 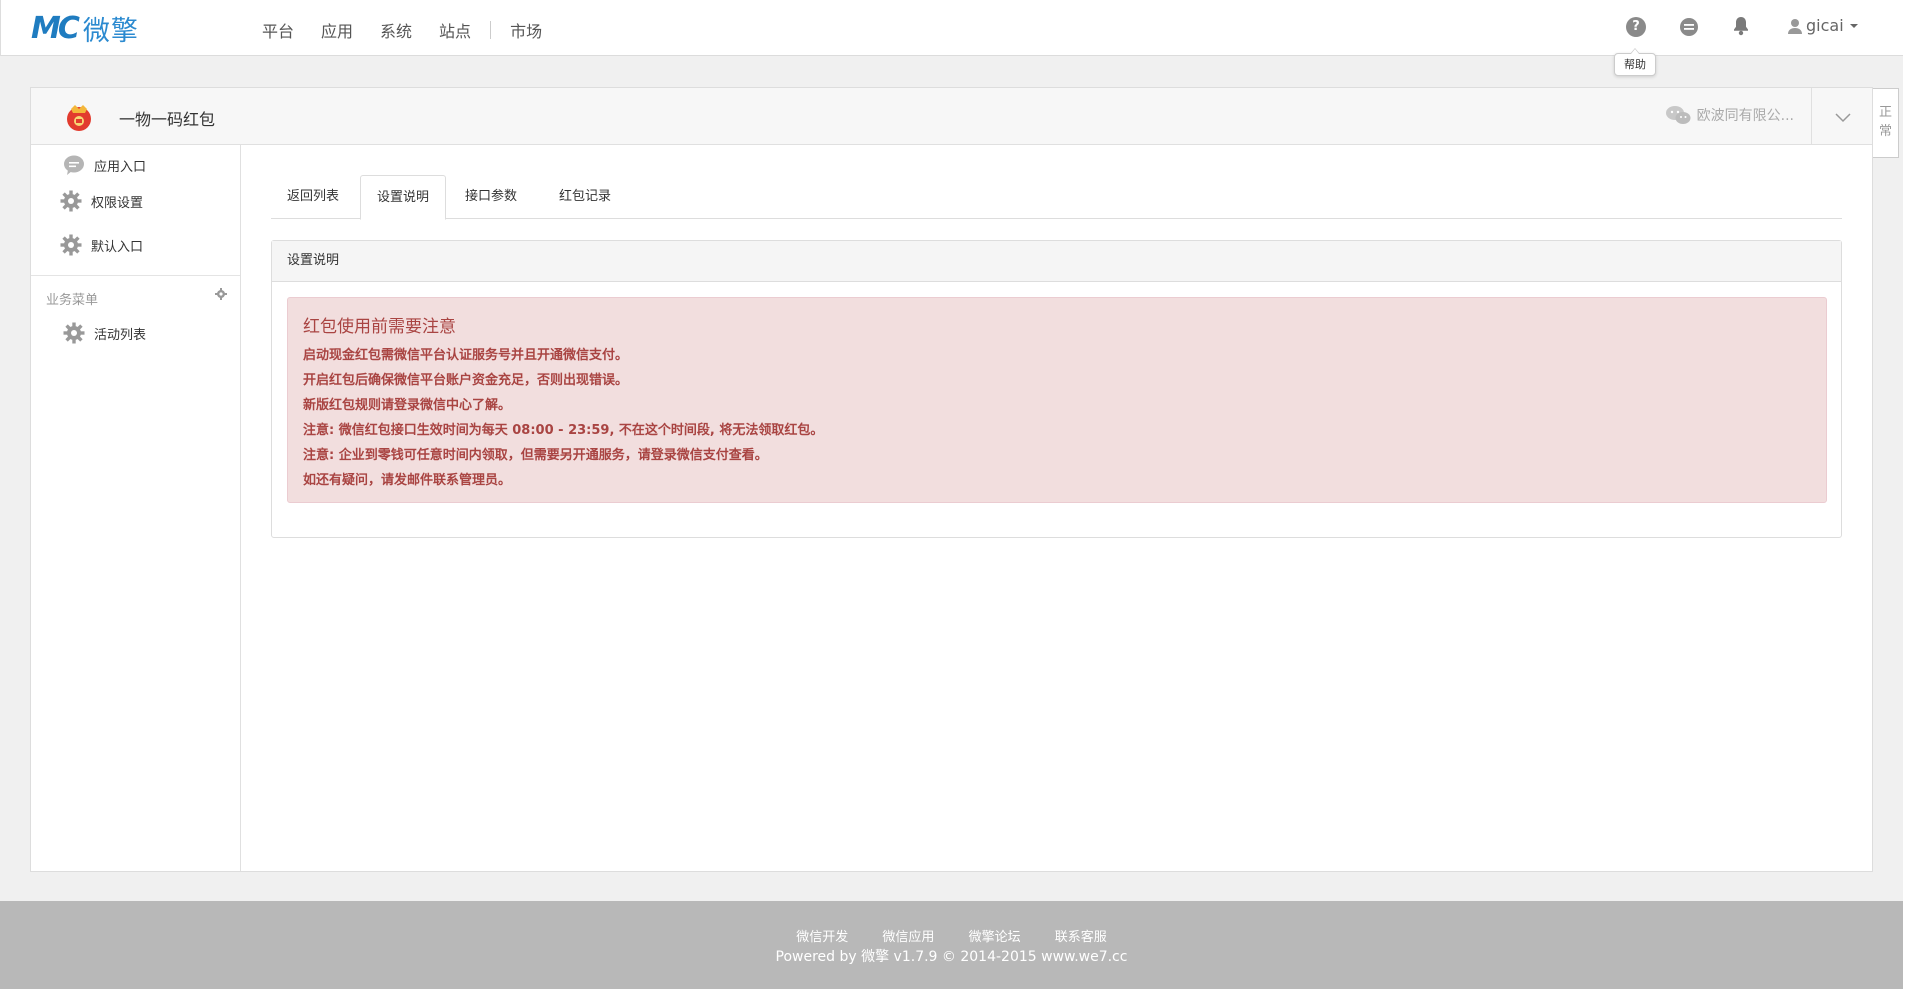 What do you see at coordinates (1795, 26) in the screenshot?
I see `user-icon` at bounding box center [1795, 26].